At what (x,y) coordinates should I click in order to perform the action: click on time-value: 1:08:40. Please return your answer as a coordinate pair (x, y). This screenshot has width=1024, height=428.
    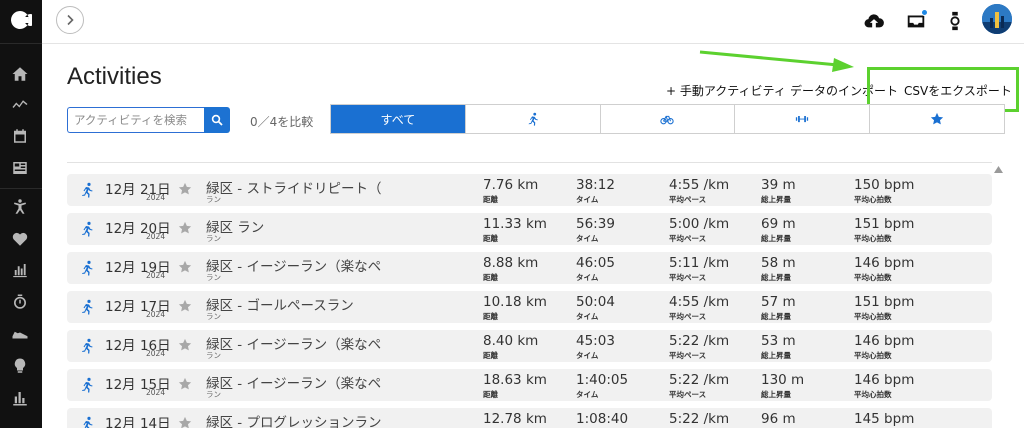
    Looking at the image, I should click on (602, 419).